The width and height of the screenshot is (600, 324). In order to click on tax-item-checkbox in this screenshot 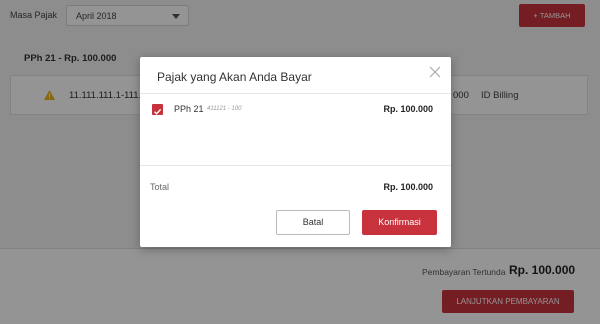, I will do `click(157, 109)`.